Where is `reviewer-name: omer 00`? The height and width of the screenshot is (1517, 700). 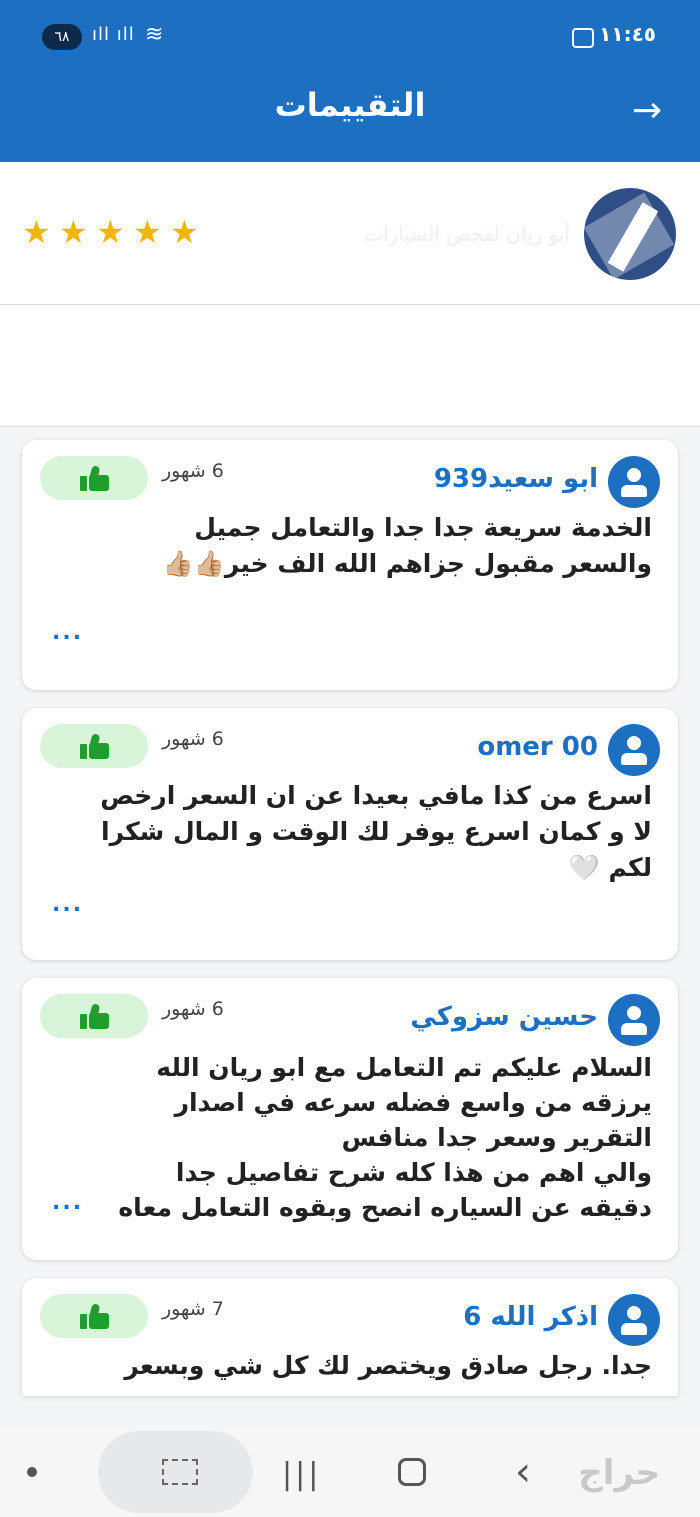 reviewer-name: omer 00 is located at coordinates (537, 747).